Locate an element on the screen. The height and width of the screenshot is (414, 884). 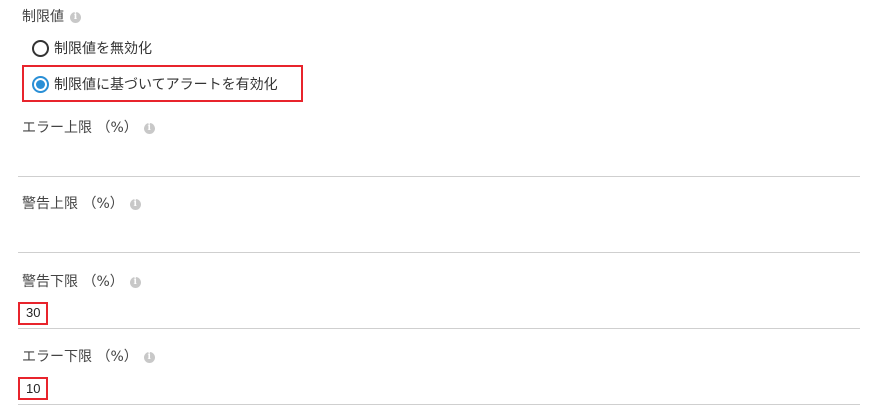
radio-button-unchecked is located at coordinates (40, 48).